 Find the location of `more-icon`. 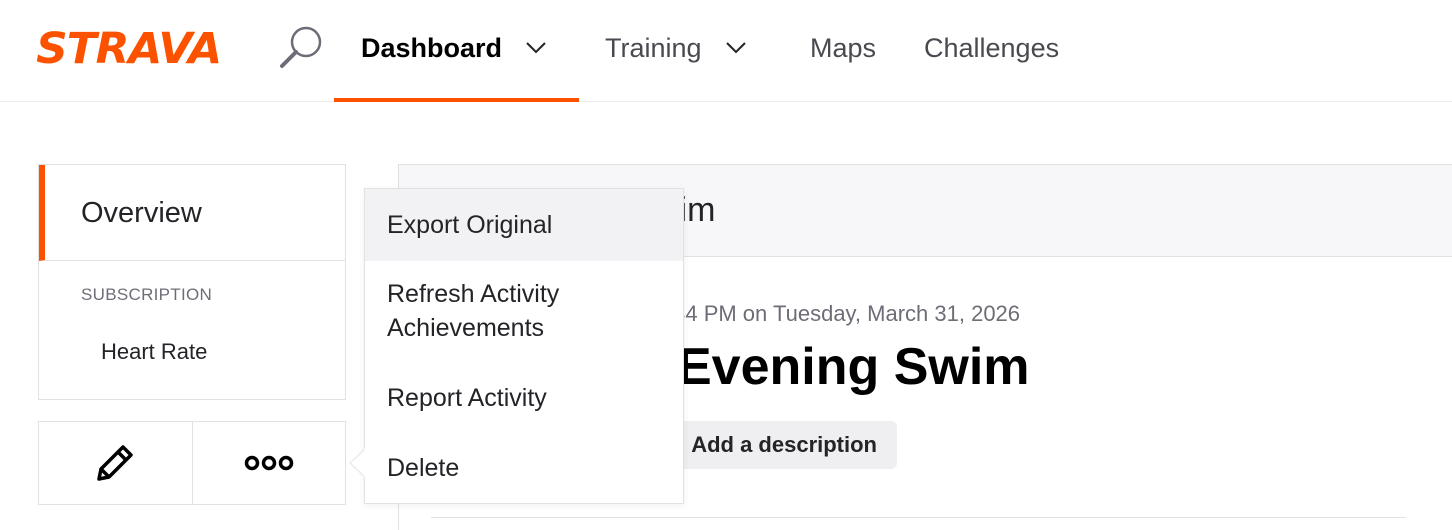

more-icon is located at coordinates (268, 463).